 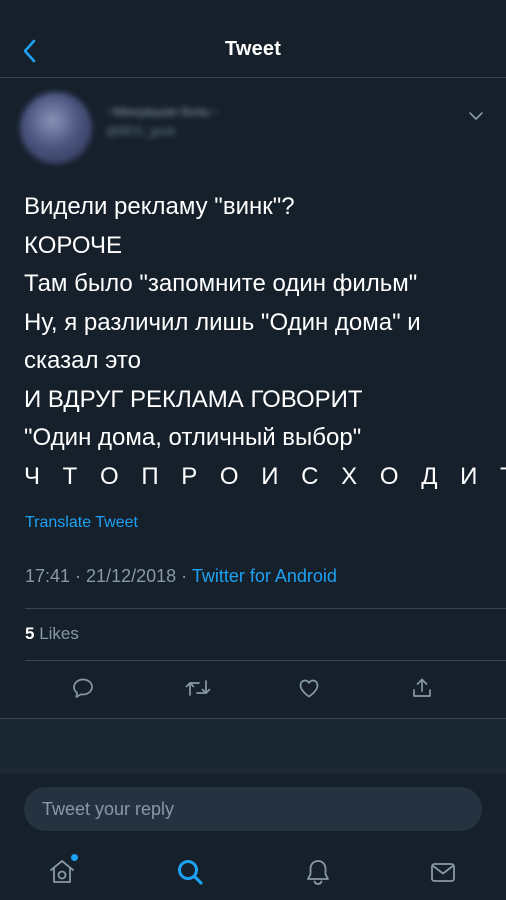 What do you see at coordinates (264, 576) in the screenshot?
I see `tweet-source-link: Twitter for Android` at bounding box center [264, 576].